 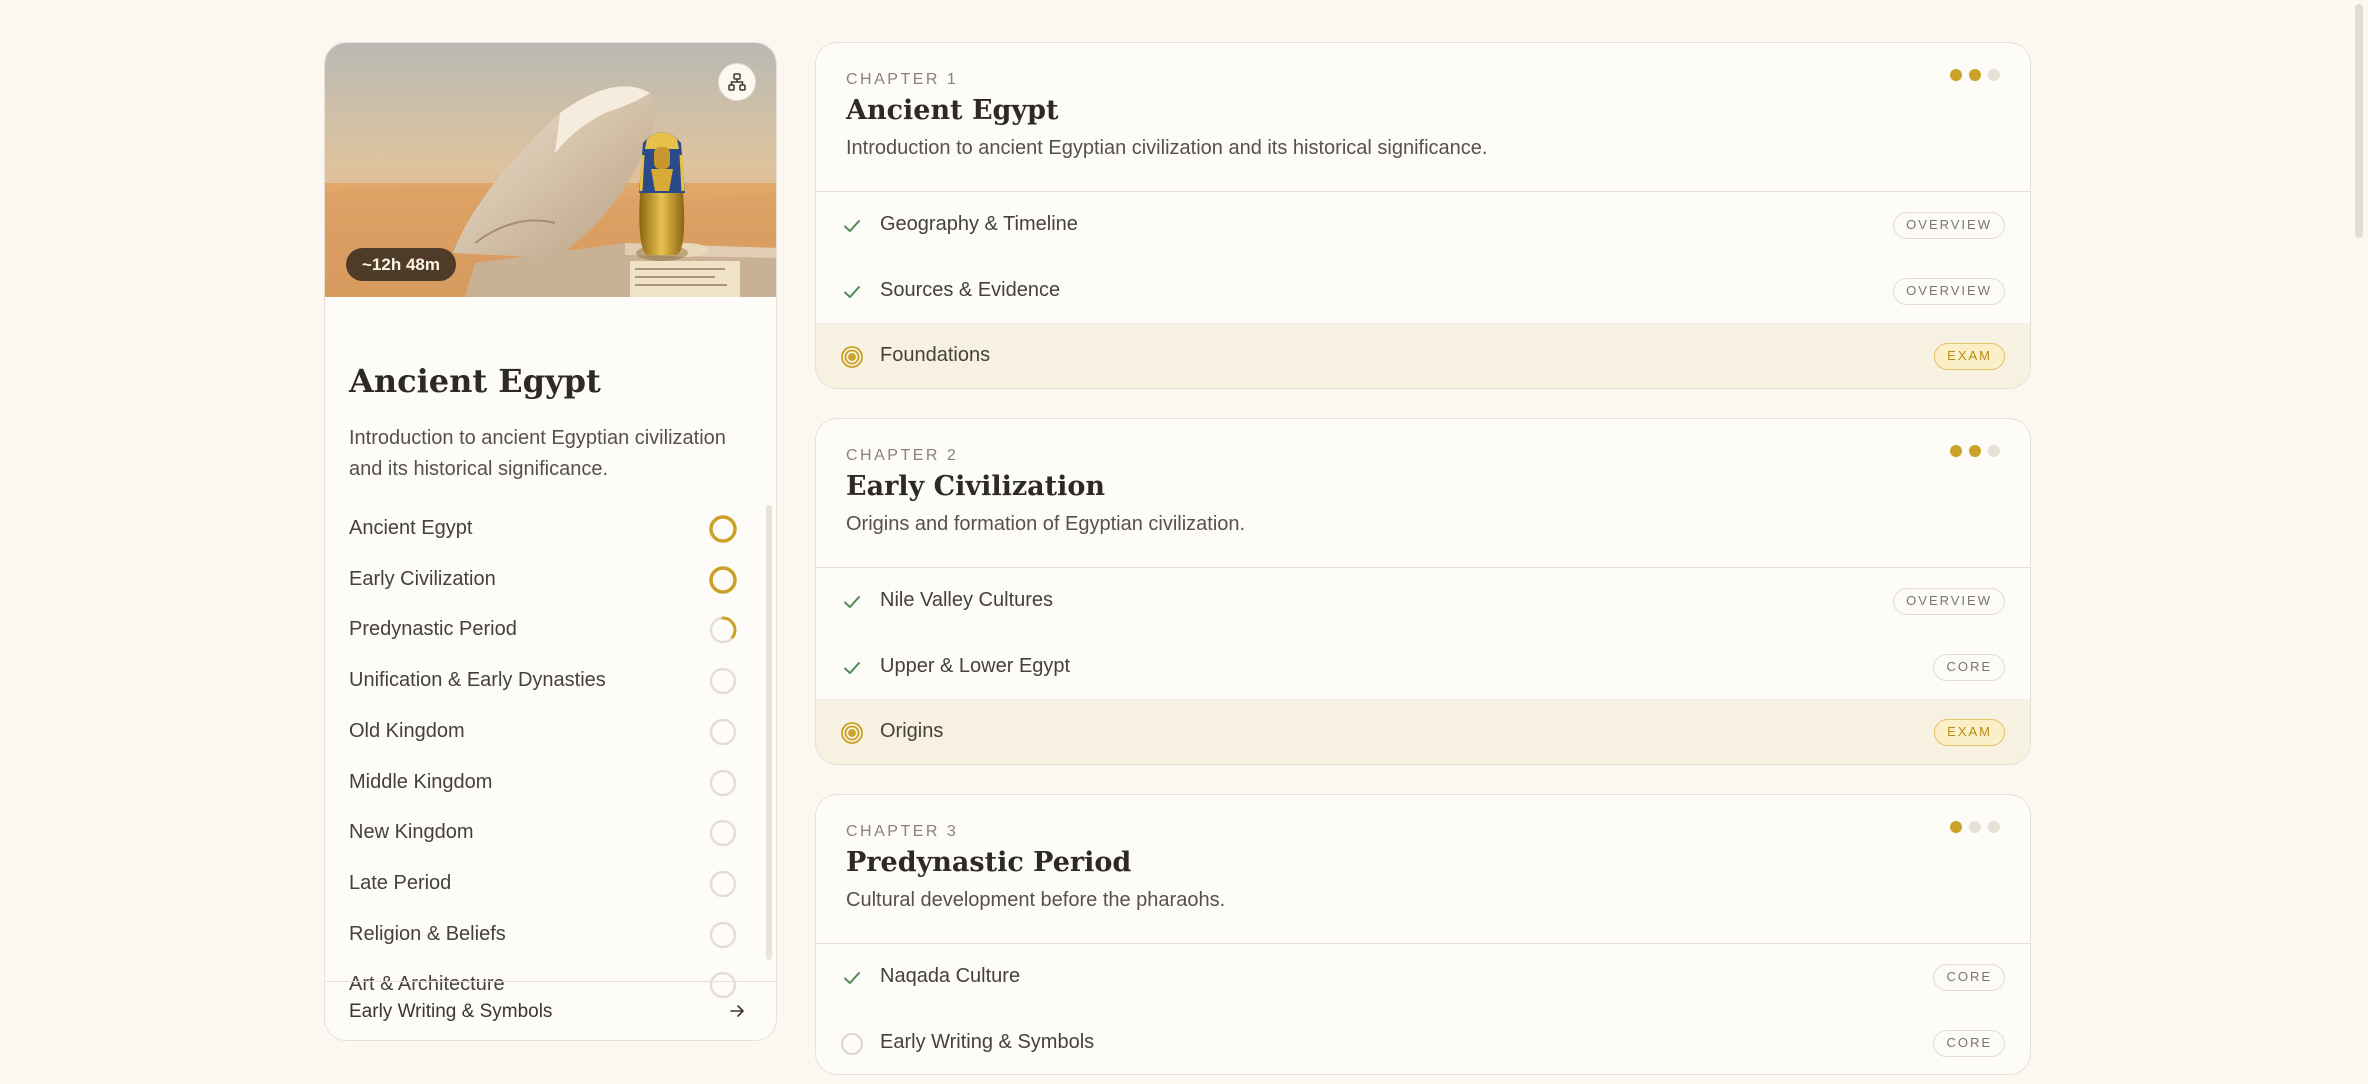 What do you see at coordinates (902, 831) in the screenshot?
I see `chapter-kicker: CHAPTER 3` at bounding box center [902, 831].